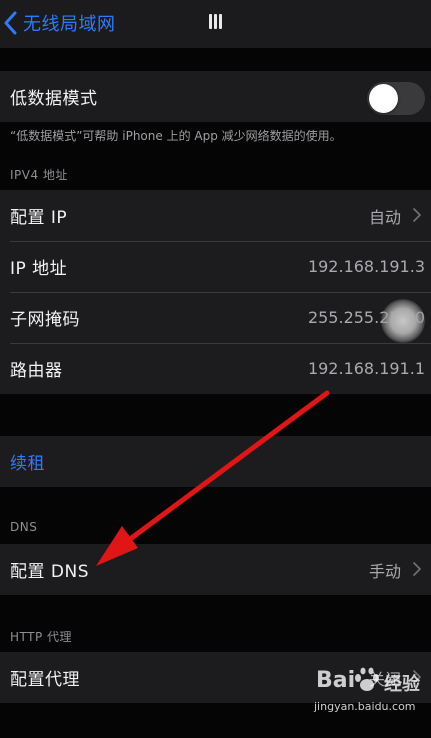 This screenshot has height=738, width=431. What do you see at coordinates (365, 706) in the screenshot?
I see `watermark-url: jingyan.baidu.com` at bounding box center [365, 706].